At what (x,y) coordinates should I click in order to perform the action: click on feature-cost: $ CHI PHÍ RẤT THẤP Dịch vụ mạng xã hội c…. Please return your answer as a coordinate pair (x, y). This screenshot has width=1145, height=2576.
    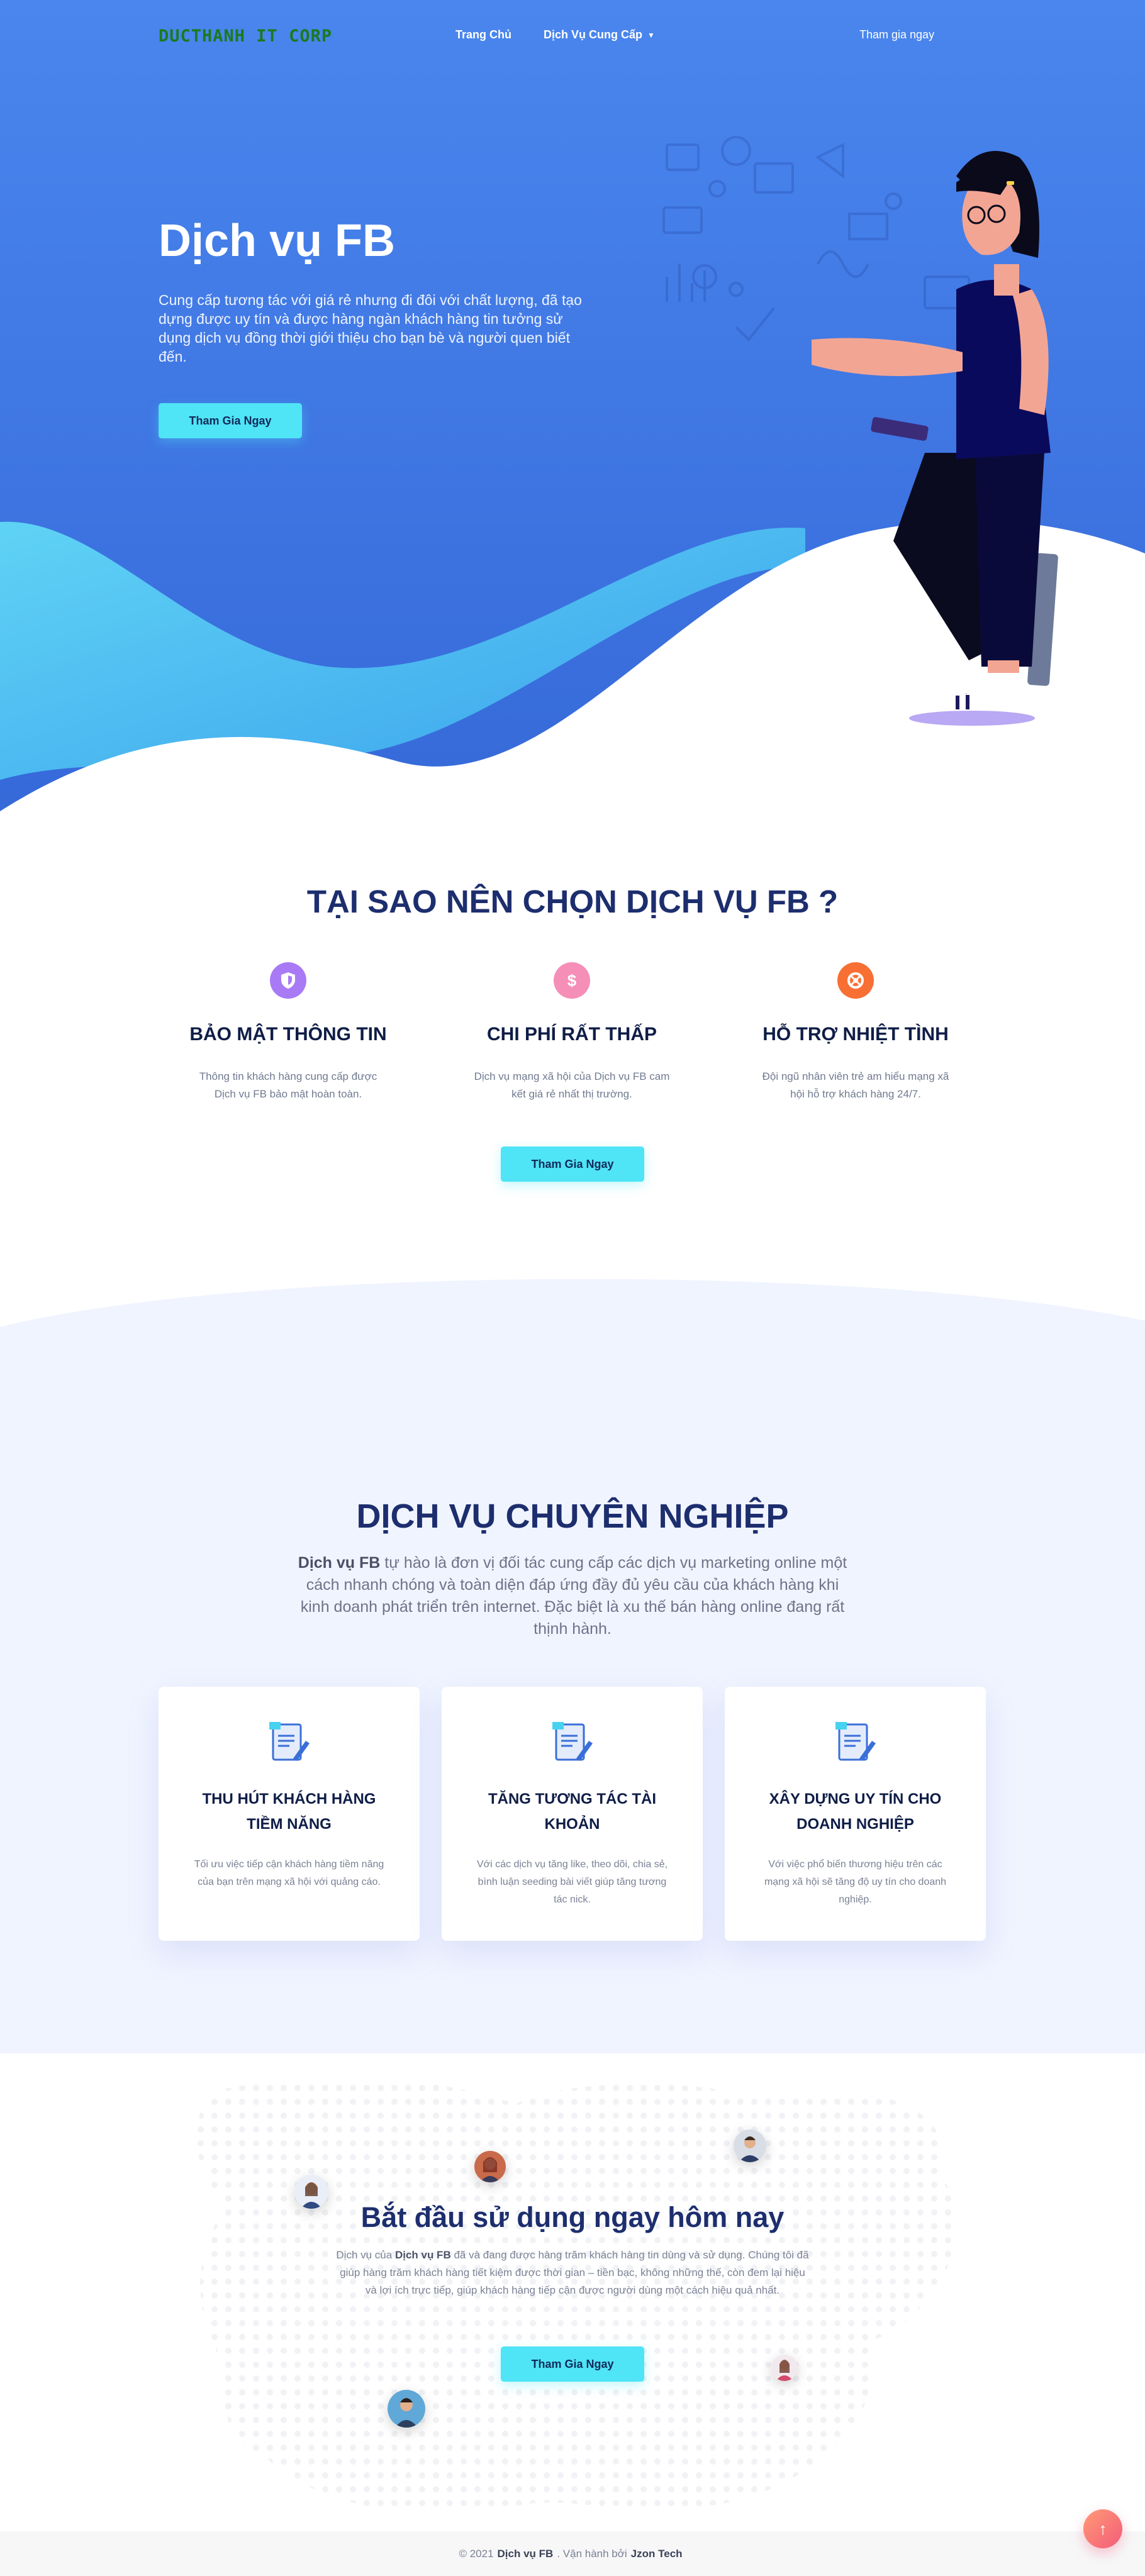
    Looking at the image, I should click on (572, 1032).